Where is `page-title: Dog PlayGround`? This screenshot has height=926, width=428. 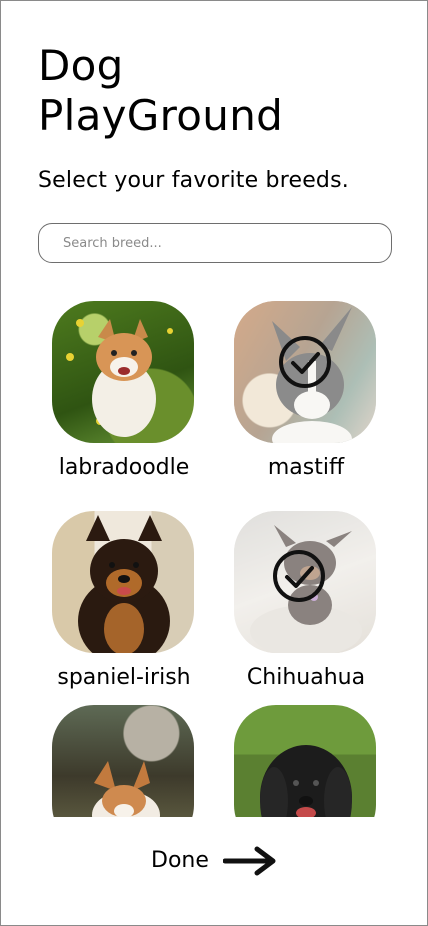
page-title: Dog PlayGround is located at coordinates (161, 90).